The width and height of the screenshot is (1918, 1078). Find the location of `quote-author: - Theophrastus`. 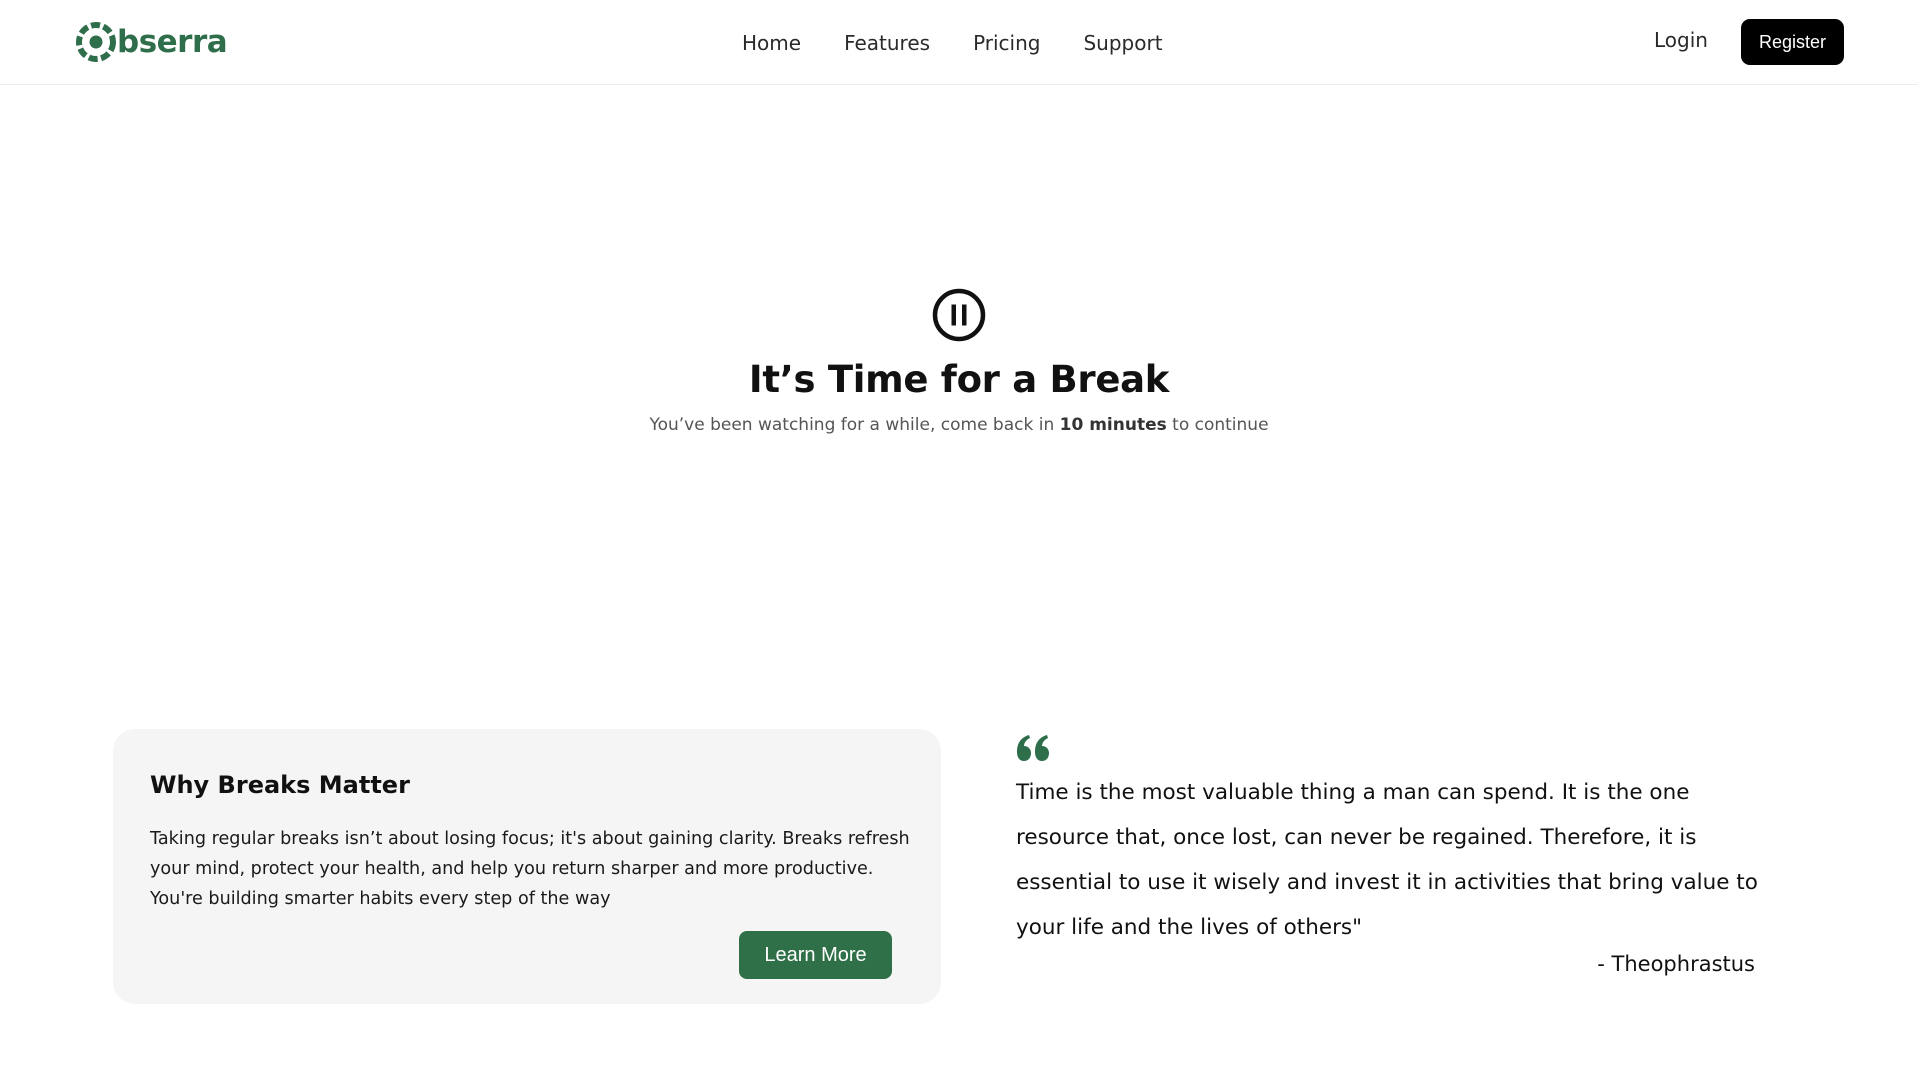

quote-author: - Theophrastus is located at coordinates (1676, 964).